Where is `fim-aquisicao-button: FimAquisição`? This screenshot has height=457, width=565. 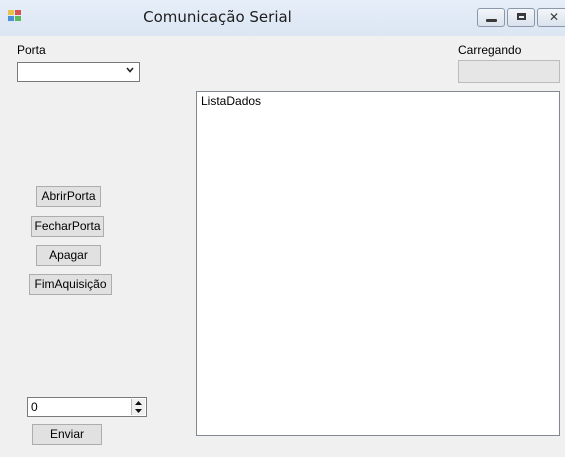
fim-aquisicao-button: FimAquisição is located at coordinates (70, 284).